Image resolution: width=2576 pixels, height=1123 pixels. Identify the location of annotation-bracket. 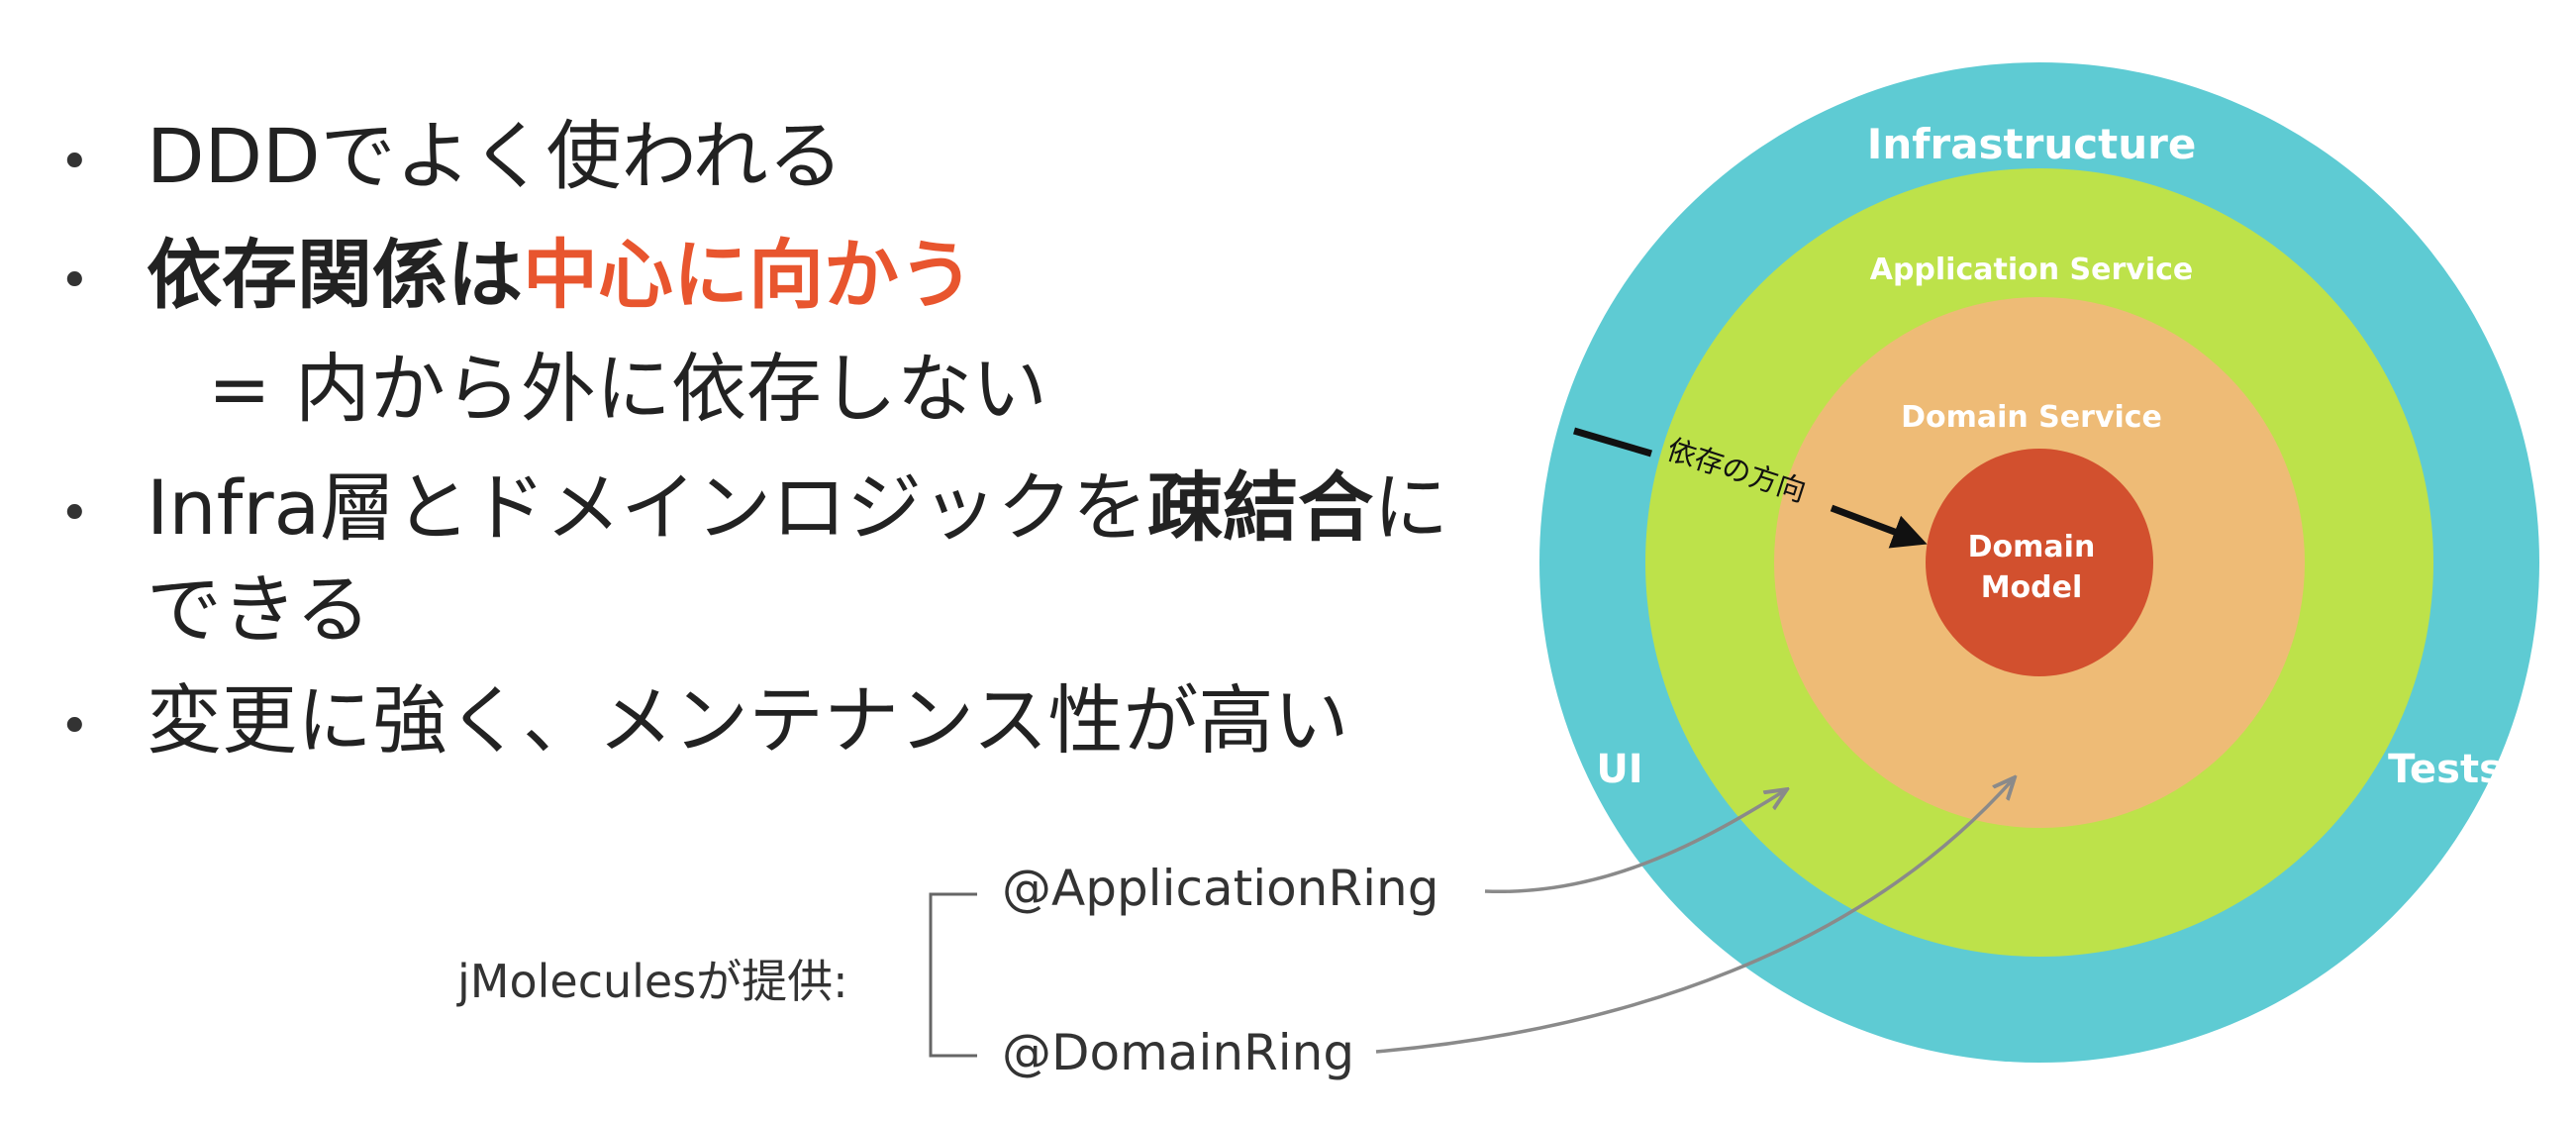
(953, 975).